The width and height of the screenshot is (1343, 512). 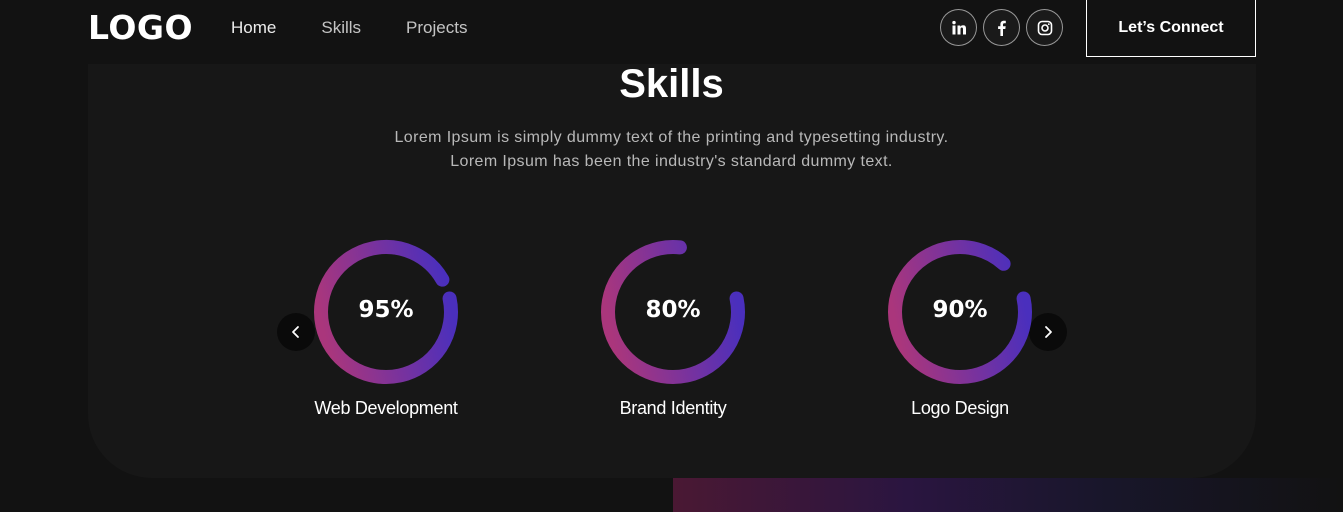 What do you see at coordinates (341, 28) in the screenshot?
I see `nav-link-skills: Skills` at bounding box center [341, 28].